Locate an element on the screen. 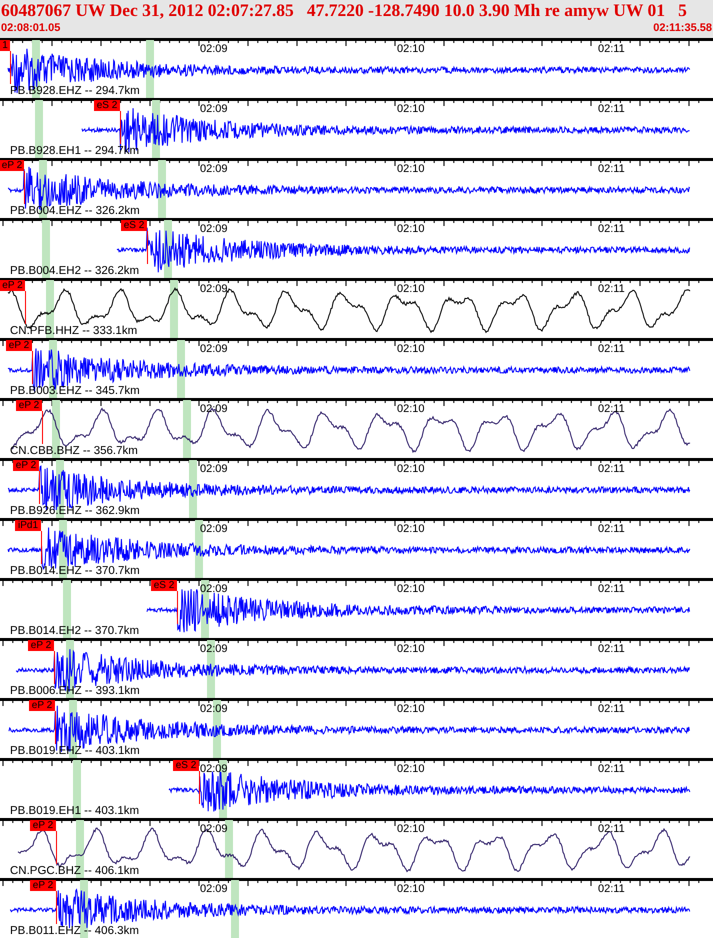 This screenshot has width=713, height=938. start-time: 02:08:01.05 is located at coordinates (30, 28).